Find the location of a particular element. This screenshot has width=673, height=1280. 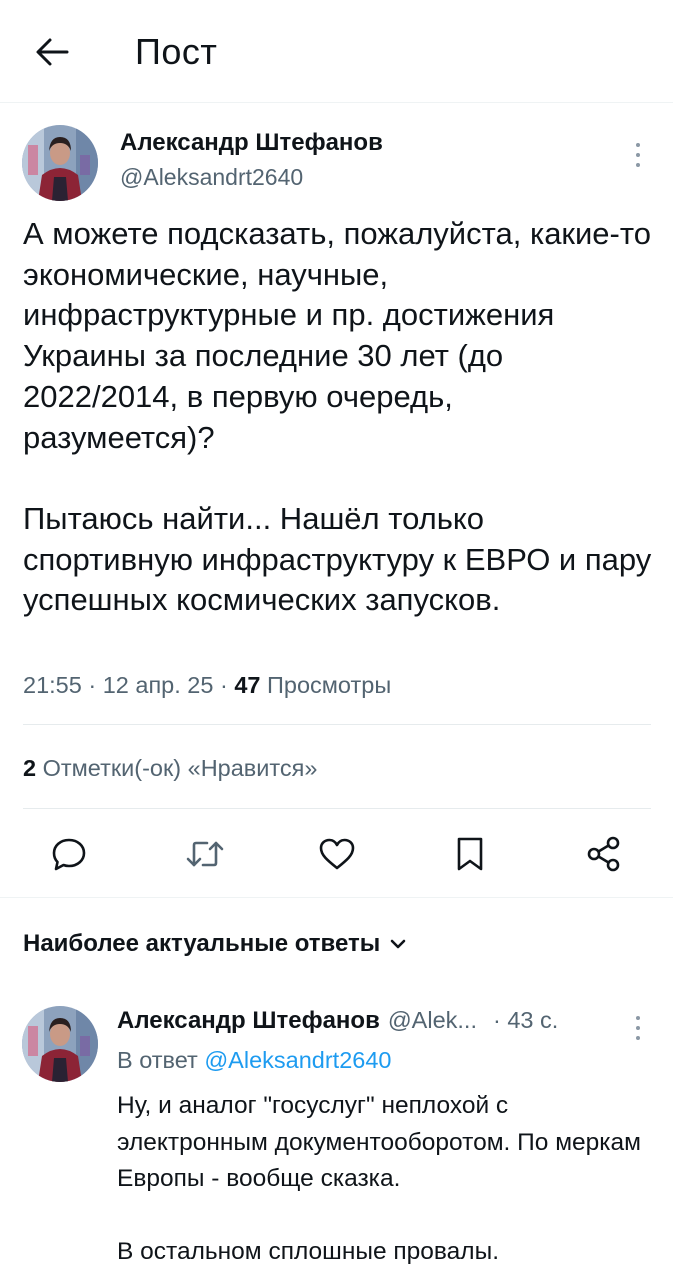

more-options-button is located at coordinates (638, 155).